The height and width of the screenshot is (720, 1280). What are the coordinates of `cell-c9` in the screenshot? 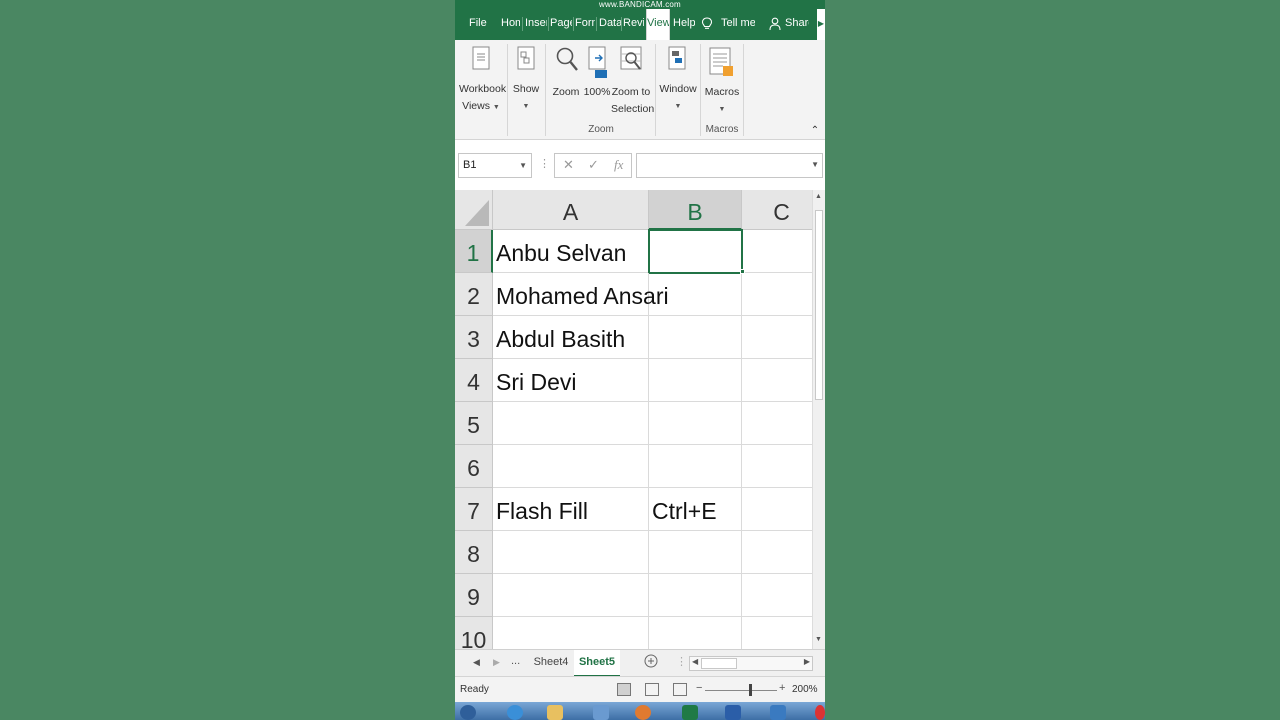 It's located at (782, 595).